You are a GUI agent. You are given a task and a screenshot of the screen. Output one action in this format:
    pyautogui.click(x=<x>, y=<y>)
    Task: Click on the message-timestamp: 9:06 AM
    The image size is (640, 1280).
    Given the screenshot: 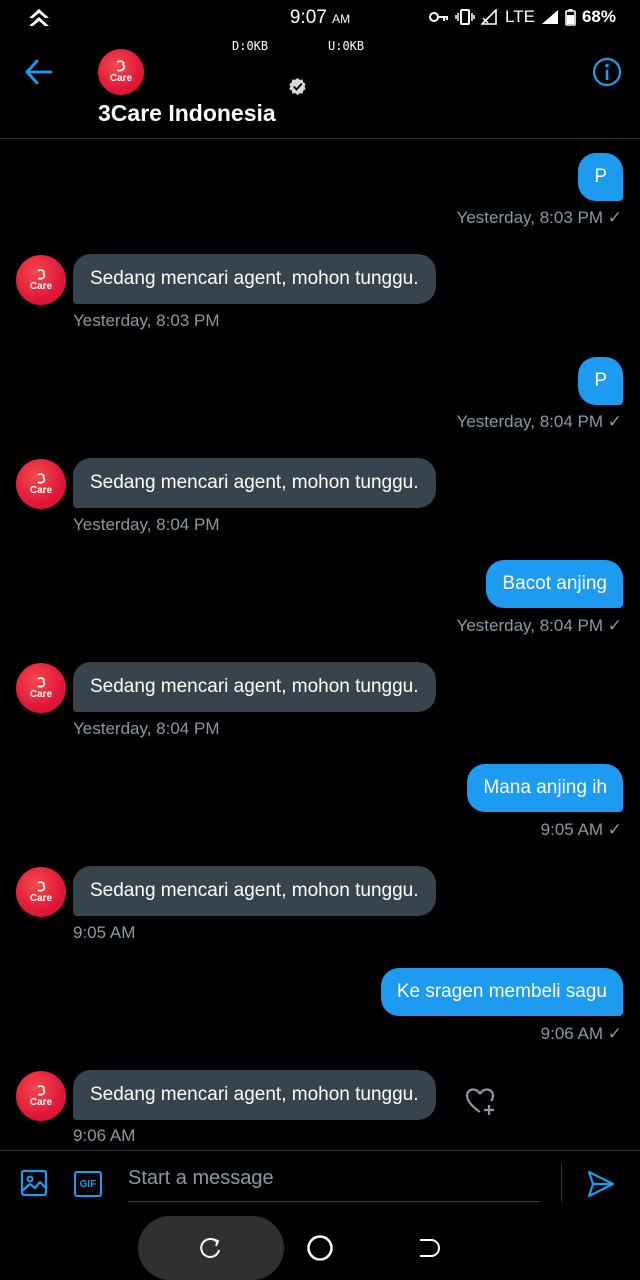 What is the action you would take?
    pyautogui.click(x=104, y=1135)
    